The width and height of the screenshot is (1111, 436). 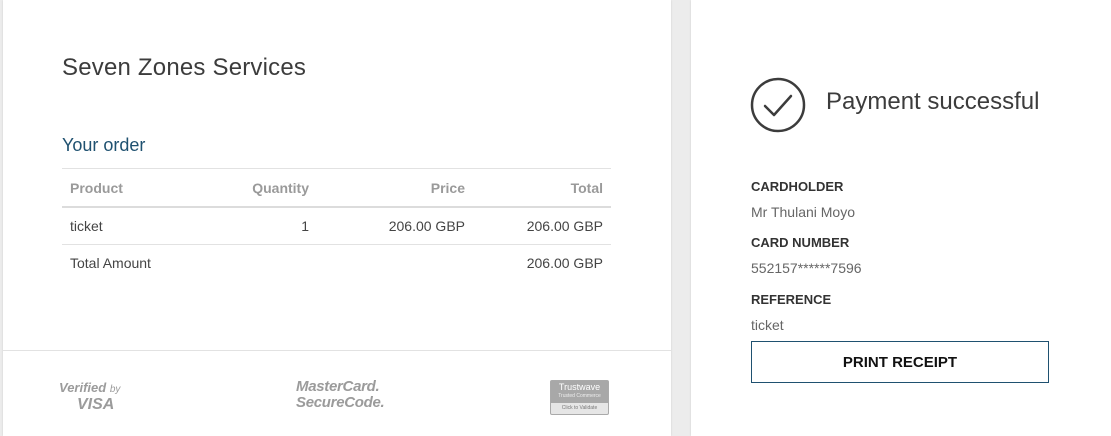 What do you see at coordinates (340, 394) in the screenshot?
I see `mastercard-securecode-logo: MasterCard. SecureCode.` at bounding box center [340, 394].